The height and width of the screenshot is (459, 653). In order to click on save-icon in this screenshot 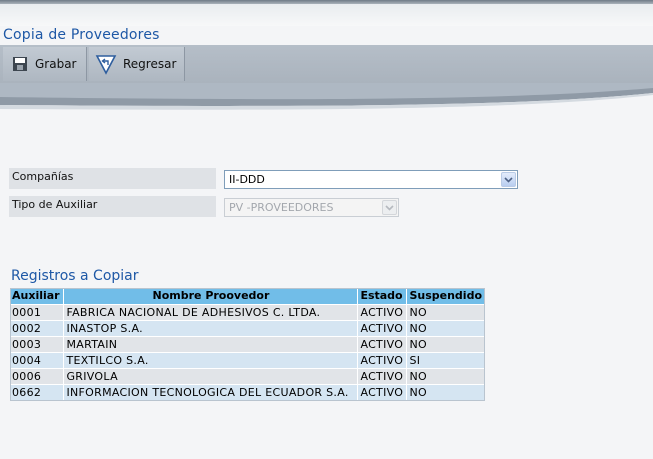, I will do `click(20, 64)`.